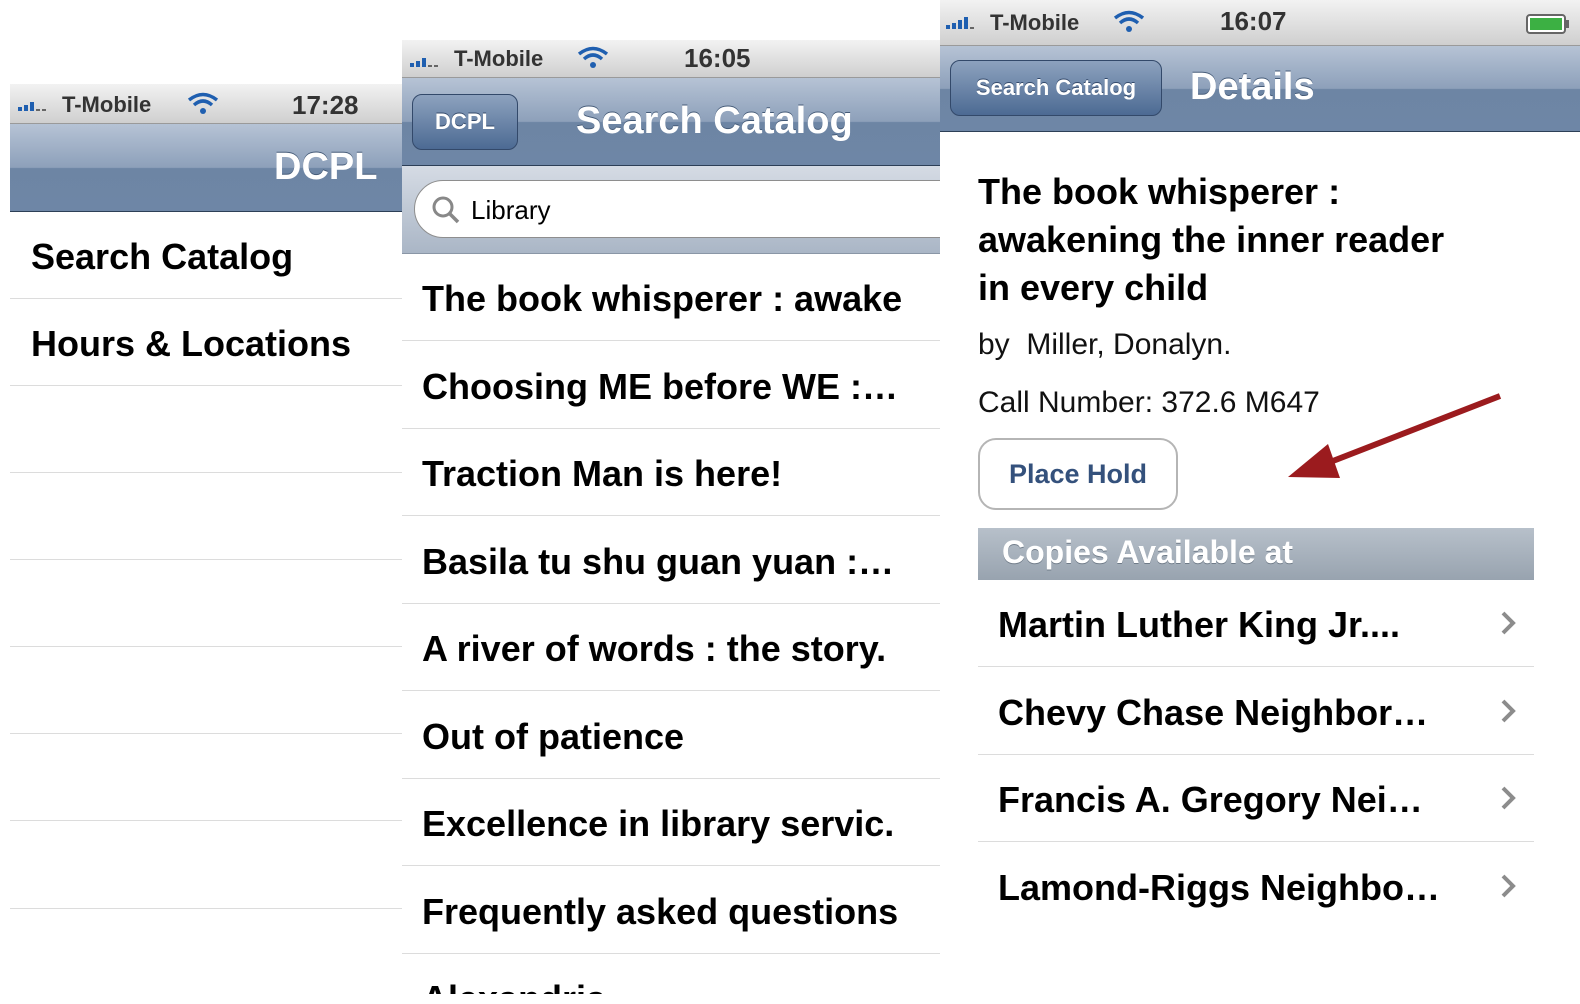 The width and height of the screenshot is (1580, 1004). Describe the element at coordinates (1253, 21) in the screenshot. I see `status-time: 16:07` at that location.